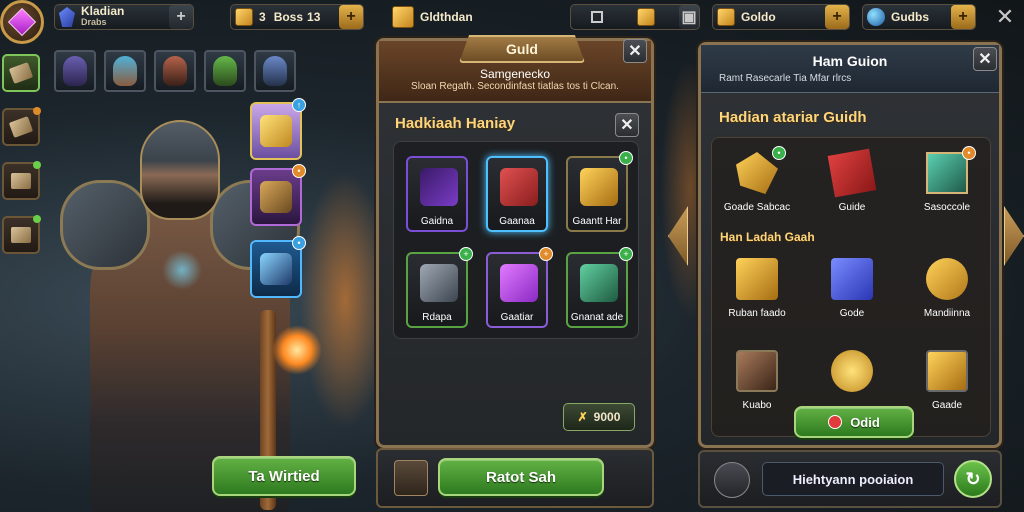  I want to click on coins-icon, so click(947, 279).